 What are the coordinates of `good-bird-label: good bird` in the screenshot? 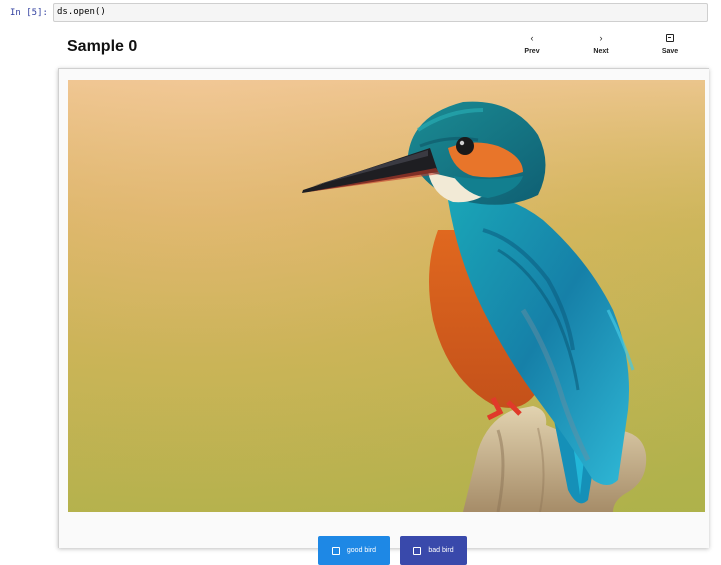 It's located at (361, 550).